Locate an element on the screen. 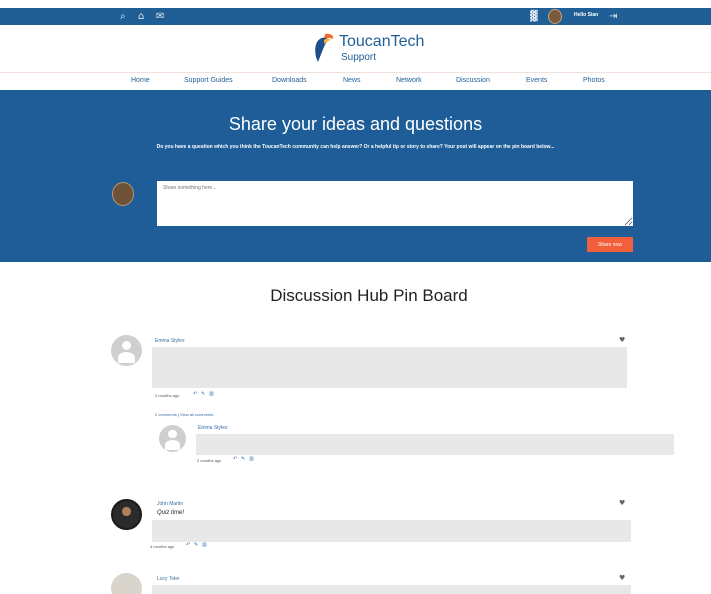 Image resolution: width=711 pixels, height=594 pixels. post-author: John Martin is located at coordinates (170, 504).